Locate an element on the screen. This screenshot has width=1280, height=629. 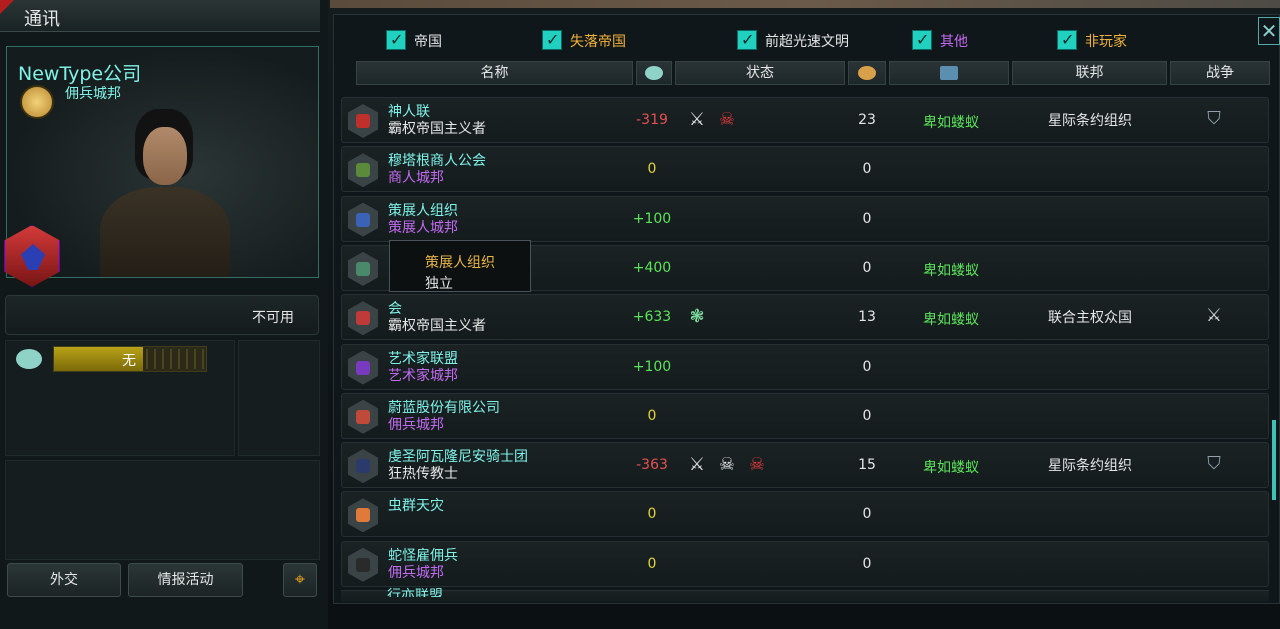
opinion-bar: 无 is located at coordinates (130, 359).